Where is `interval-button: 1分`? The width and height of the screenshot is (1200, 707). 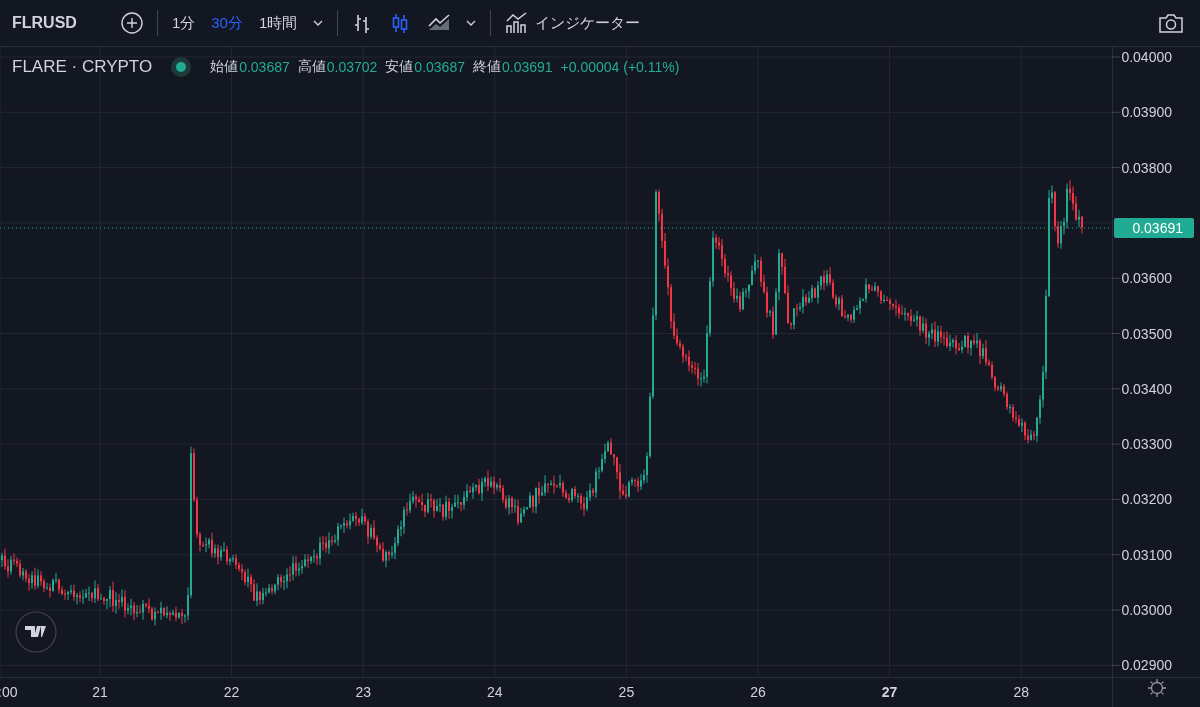
interval-button: 1分 is located at coordinates (183, 23).